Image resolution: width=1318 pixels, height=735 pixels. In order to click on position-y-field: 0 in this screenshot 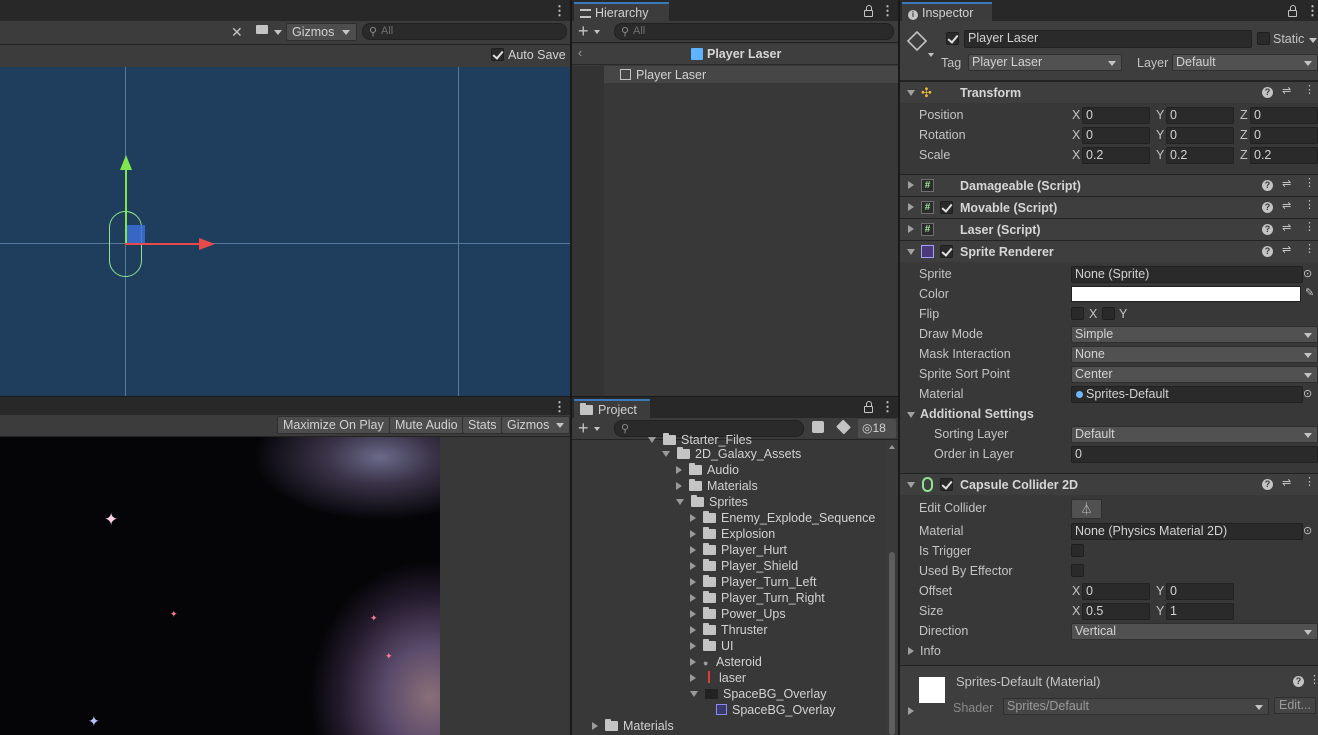, I will do `click(1200, 115)`.